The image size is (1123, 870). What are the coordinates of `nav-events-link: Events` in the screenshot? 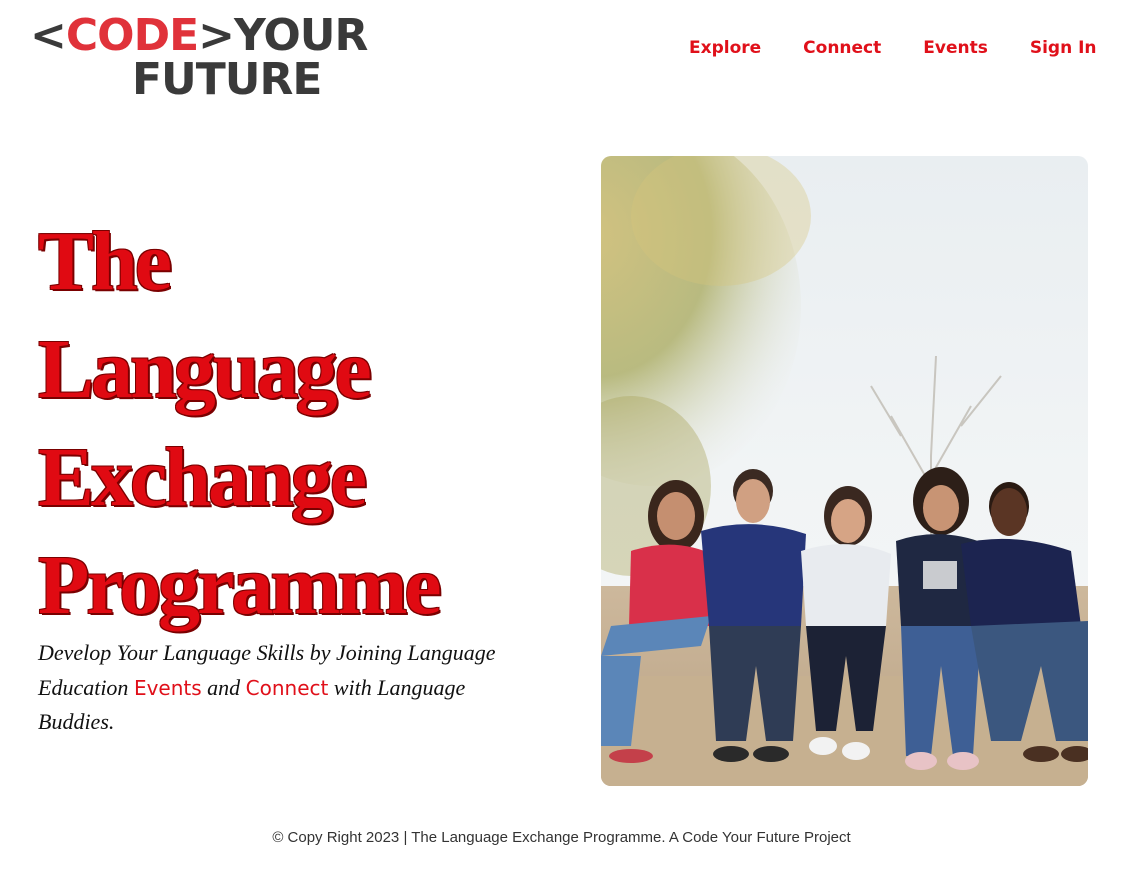 It's located at (955, 50).